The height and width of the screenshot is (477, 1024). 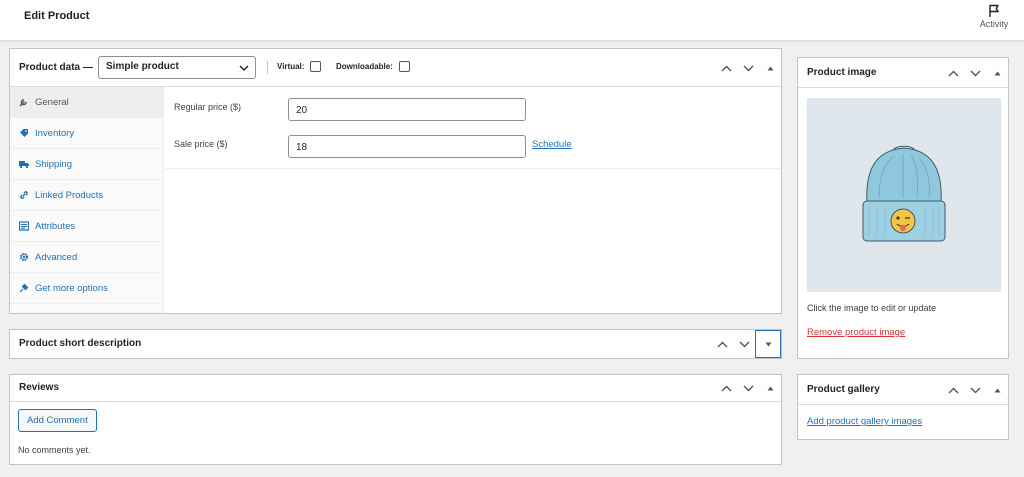 I want to click on header-divider, so click(x=267, y=67).